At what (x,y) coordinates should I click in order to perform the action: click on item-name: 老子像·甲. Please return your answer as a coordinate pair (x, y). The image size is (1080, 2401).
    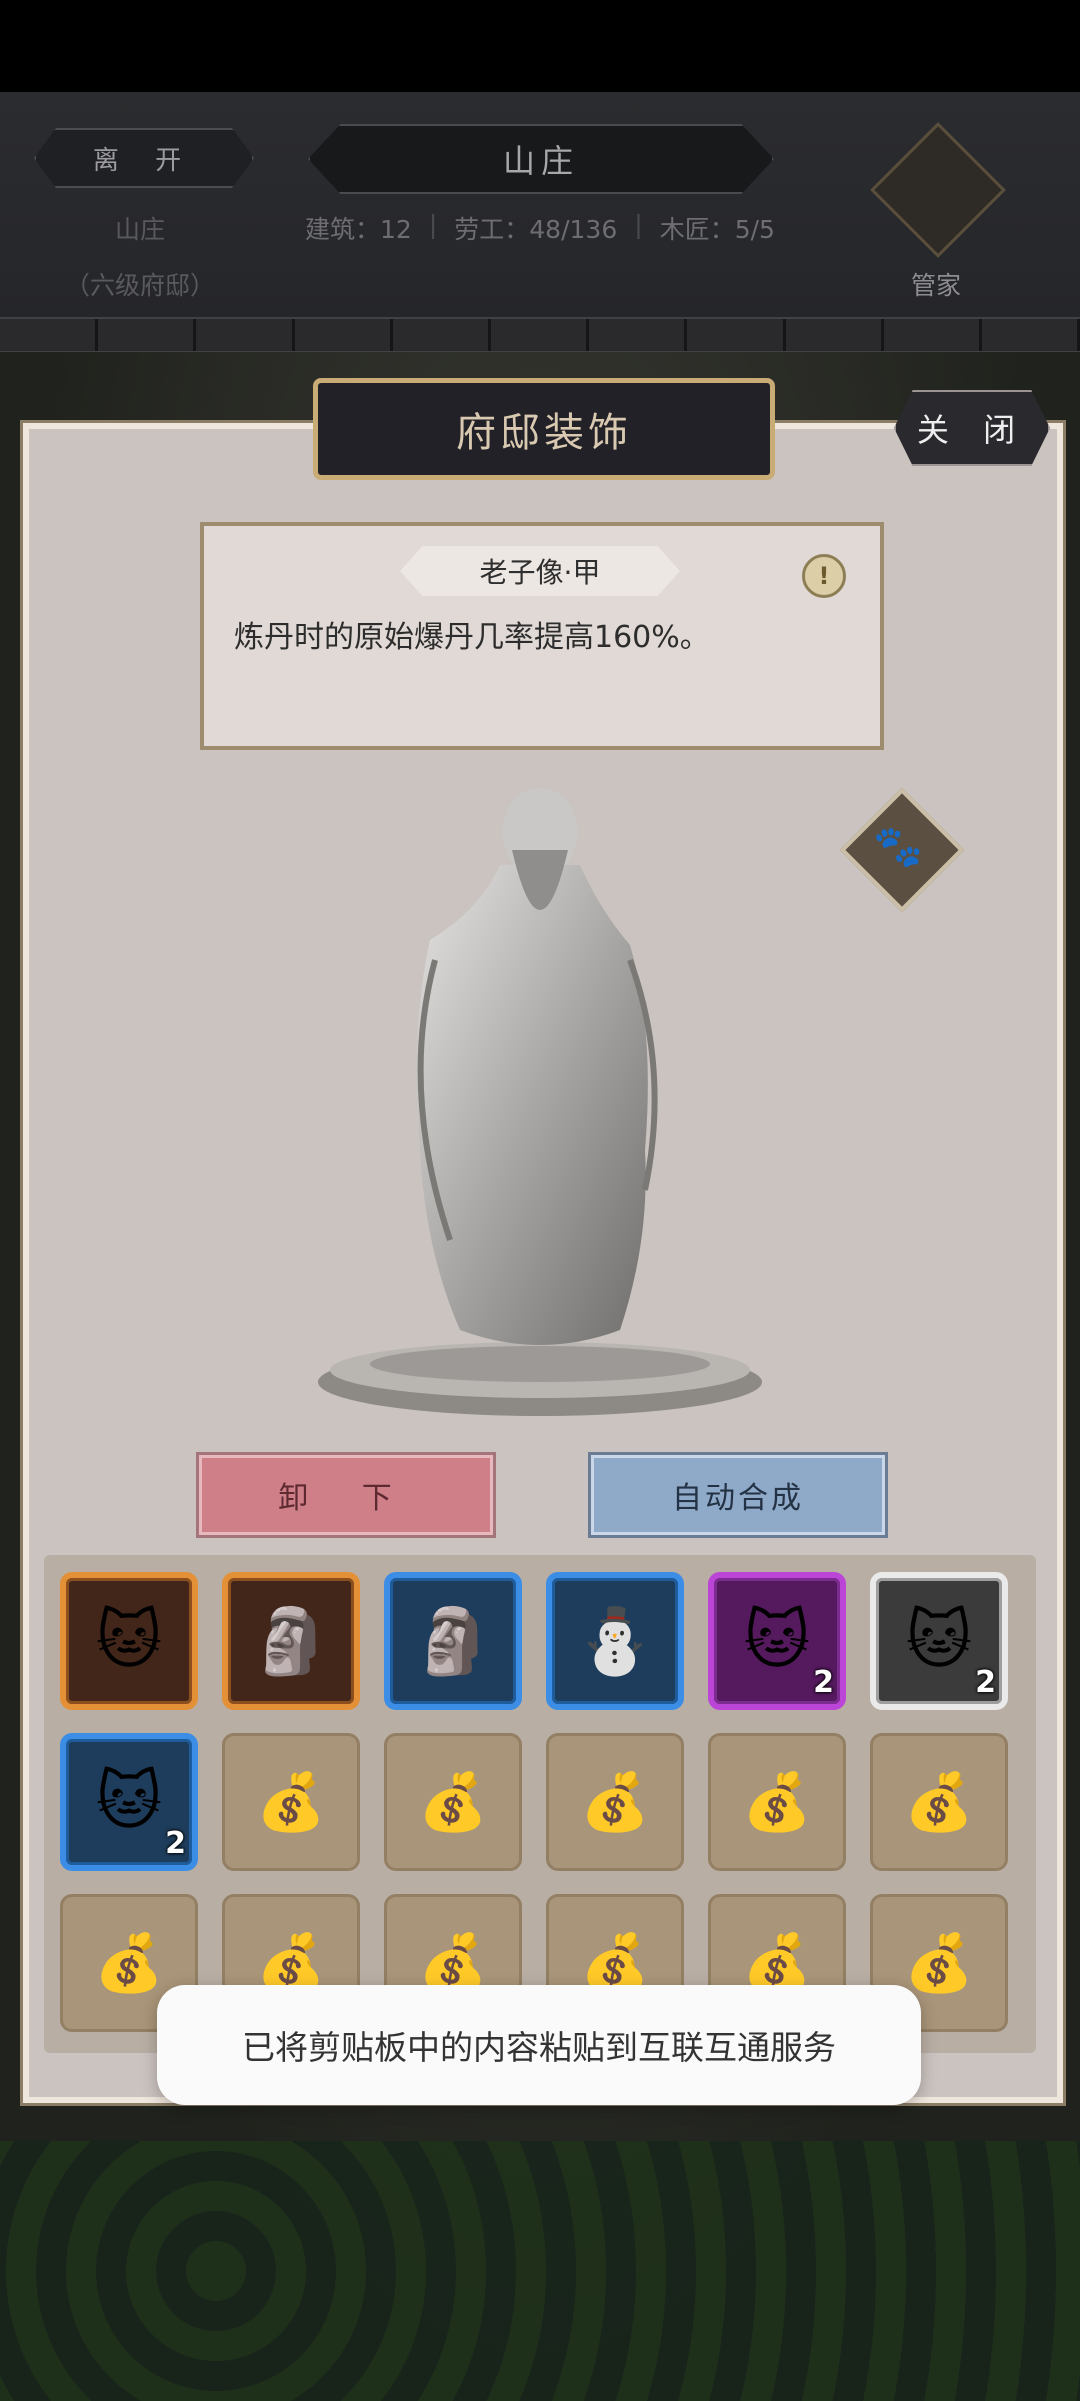
    Looking at the image, I should click on (540, 571).